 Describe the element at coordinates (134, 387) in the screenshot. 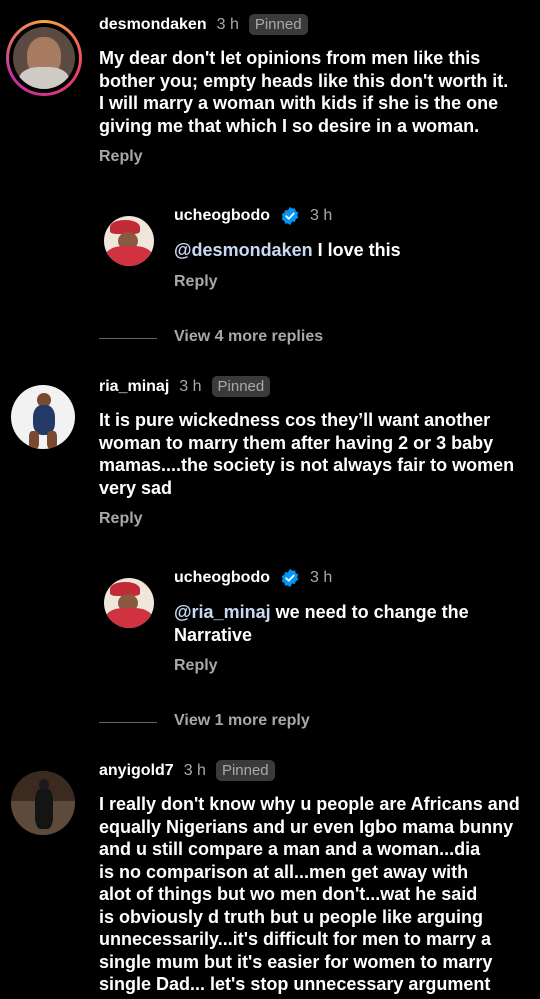

I see `username: ria_minaj` at that location.